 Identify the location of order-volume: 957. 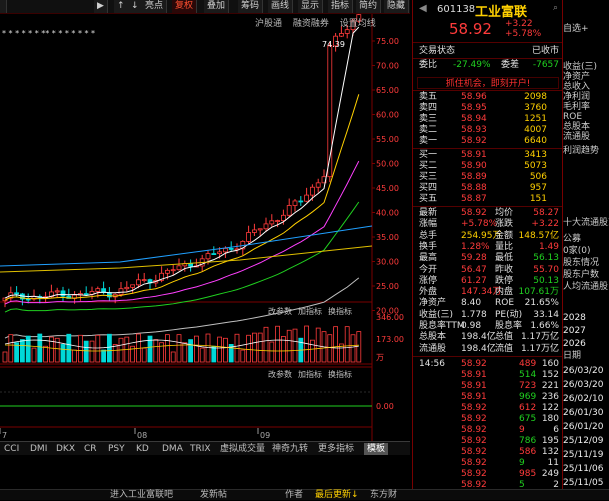
(538, 188).